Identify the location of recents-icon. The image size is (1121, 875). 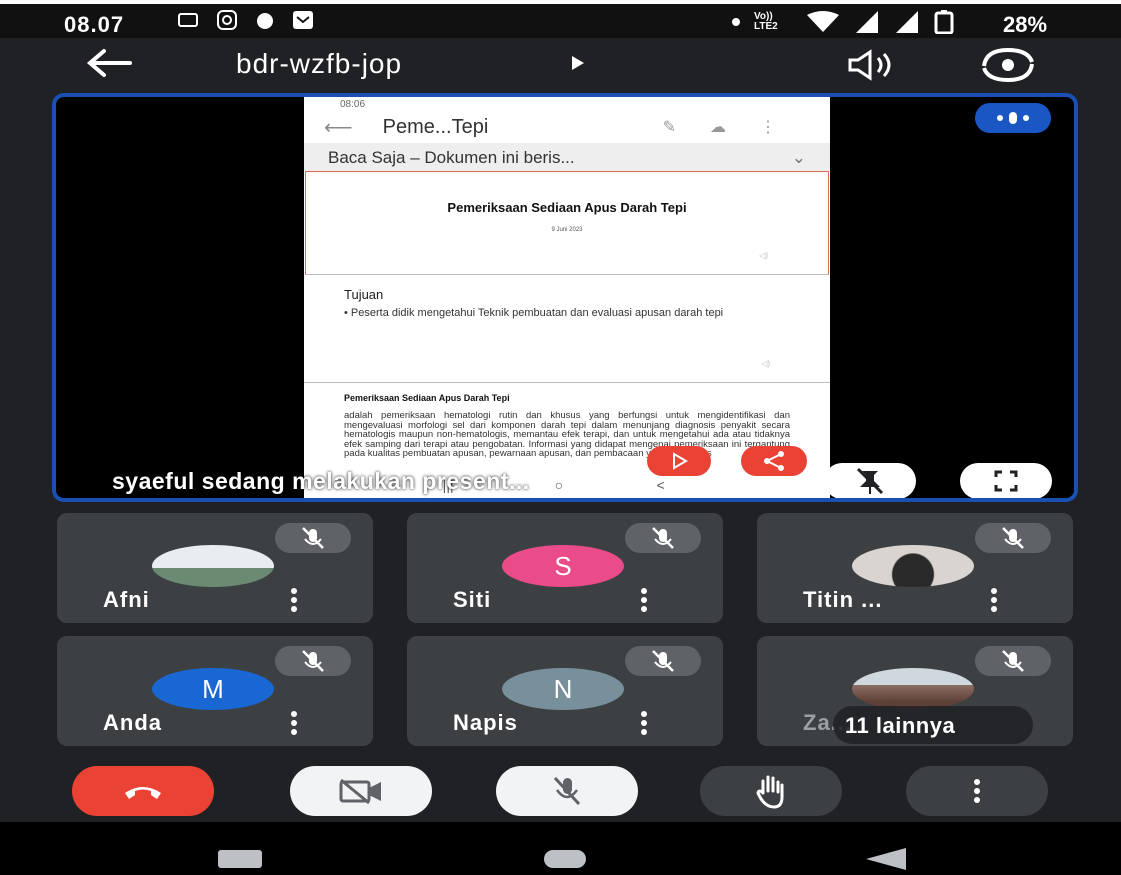
(240, 859).